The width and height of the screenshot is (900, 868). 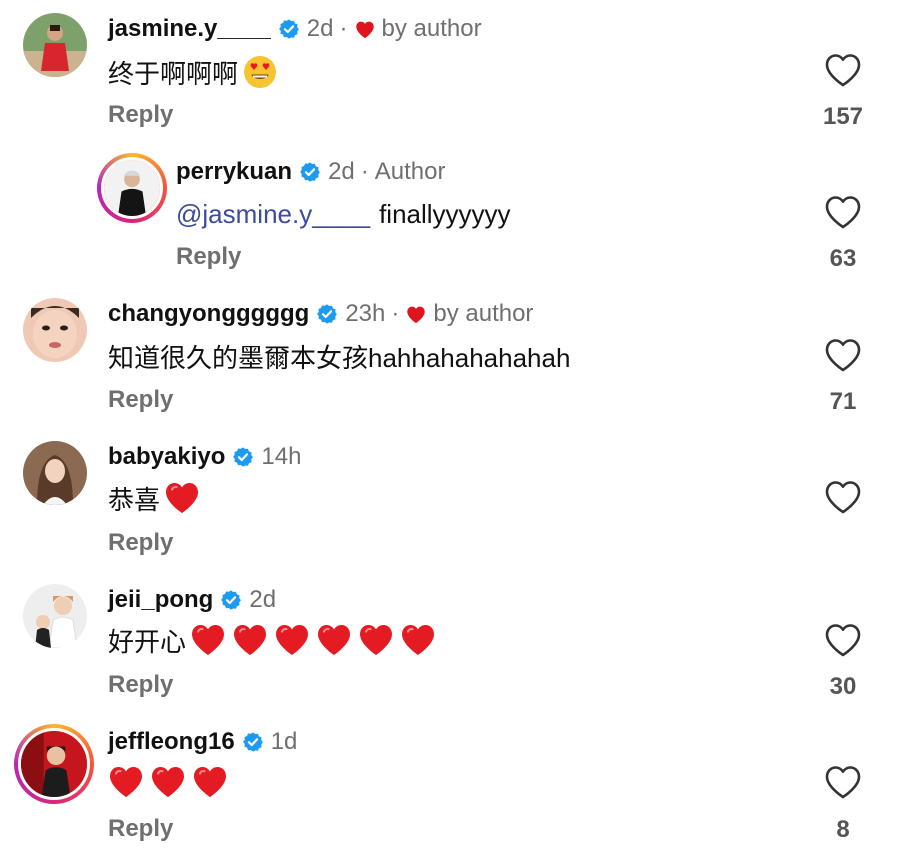 I want to click on comment-text: 终于啊啊啊, so click(x=193, y=72).